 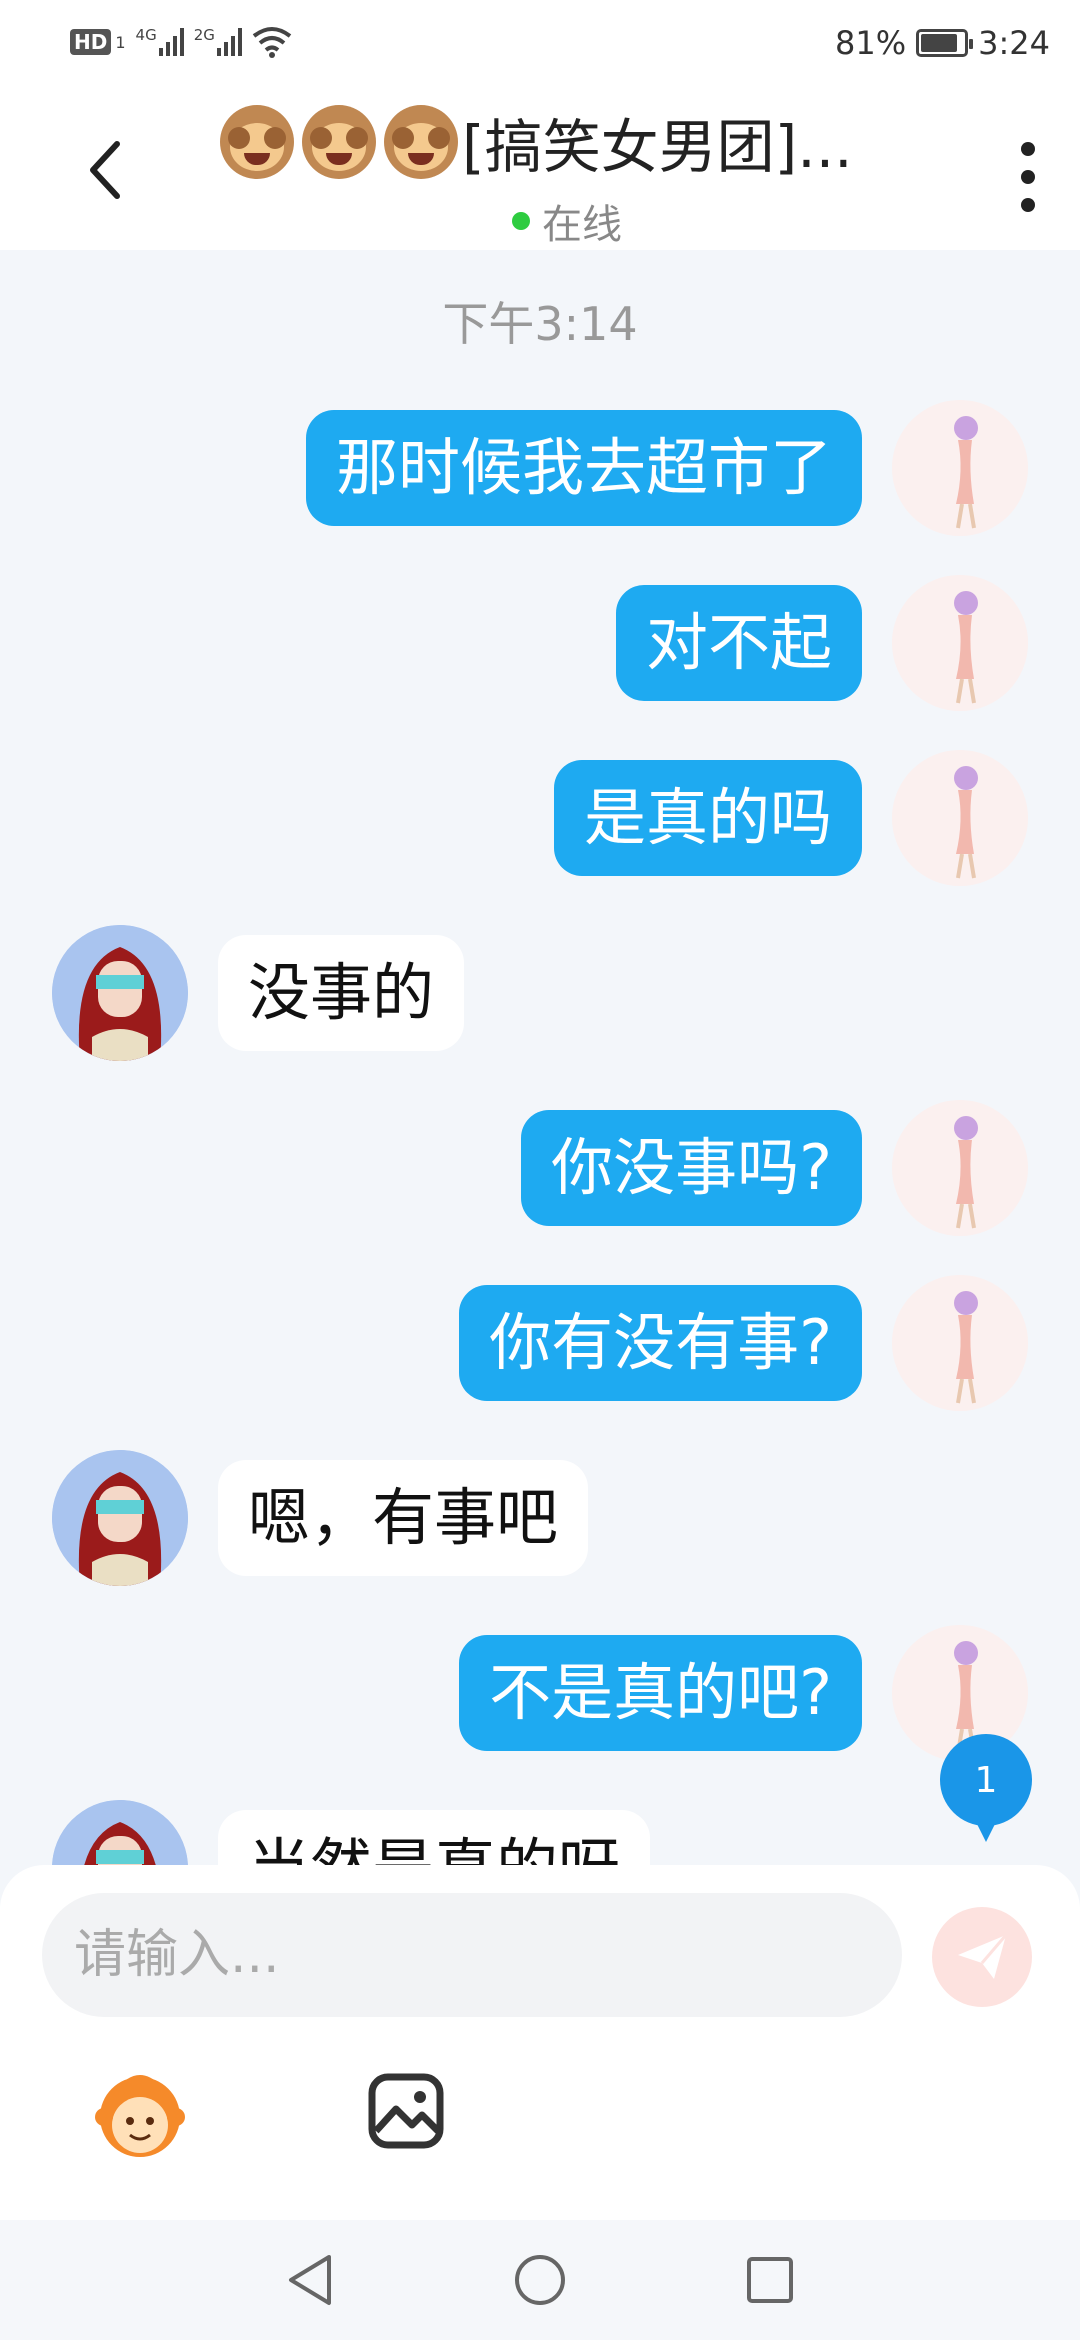 I want to click on chat-header: [搞笑女男团]... 在线, so click(x=540, y=170).